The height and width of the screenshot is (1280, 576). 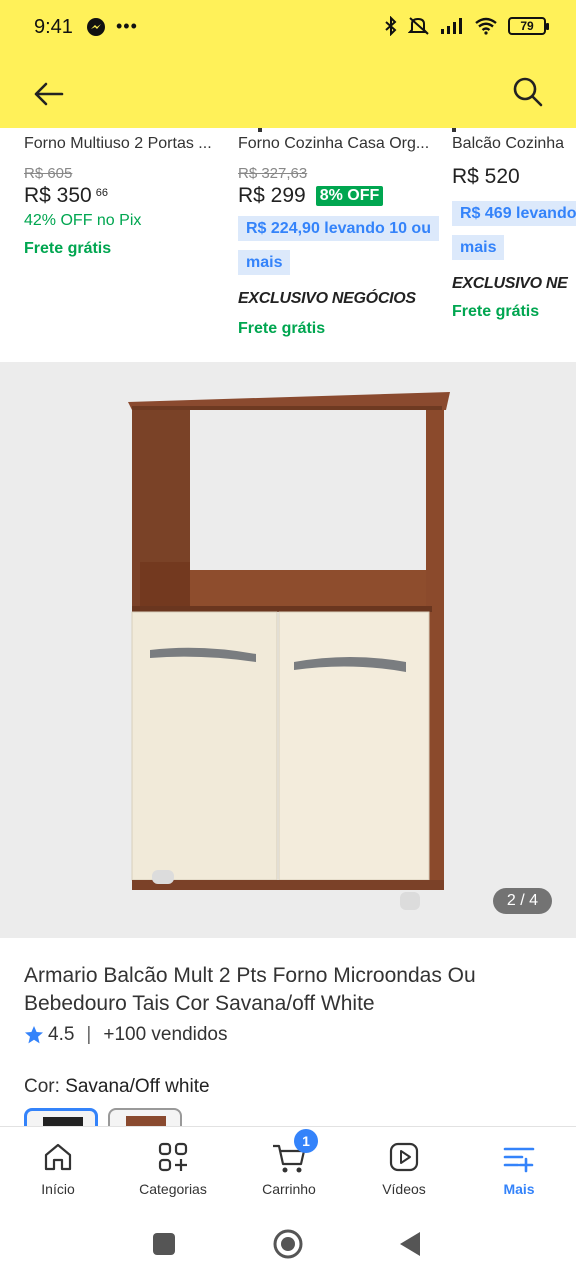 What do you see at coordinates (273, 173) in the screenshot?
I see `old-price: R$ 327,63` at bounding box center [273, 173].